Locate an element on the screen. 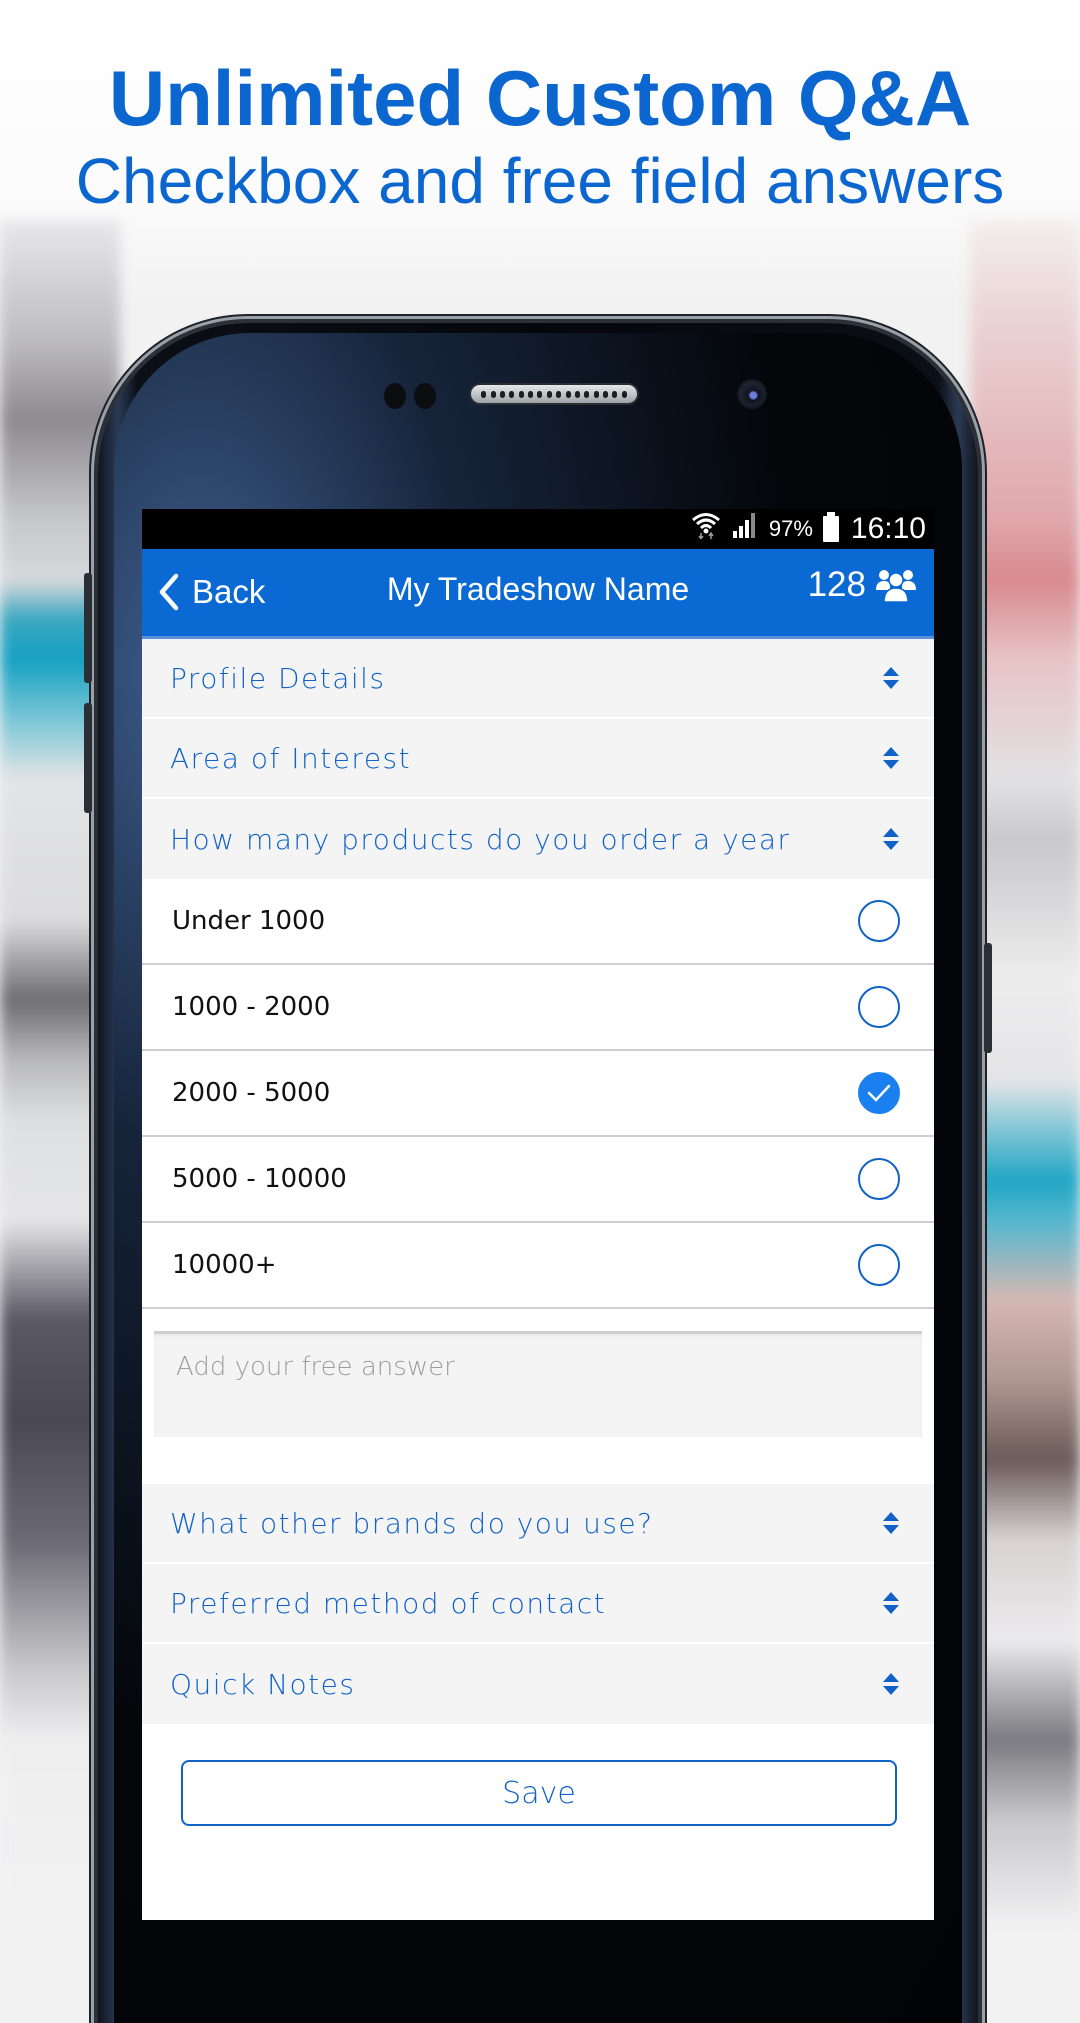 Image resolution: width=1080 pixels, height=2023 pixels. section-contact-method: Preferred method of contact is located at coordinates (538, 1604).